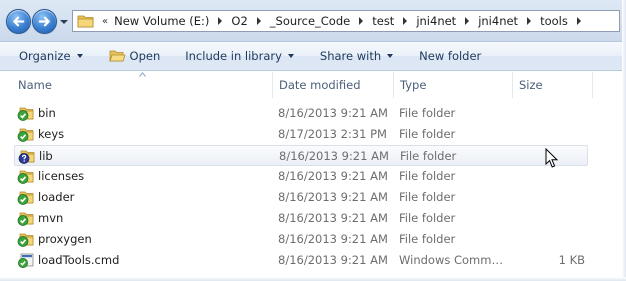 This screenshot has width=626, height=281. What do you see at coordinates (65, 239) in the screenshot?
I see `file-name: proxygen` at bounding box center [65, 239].